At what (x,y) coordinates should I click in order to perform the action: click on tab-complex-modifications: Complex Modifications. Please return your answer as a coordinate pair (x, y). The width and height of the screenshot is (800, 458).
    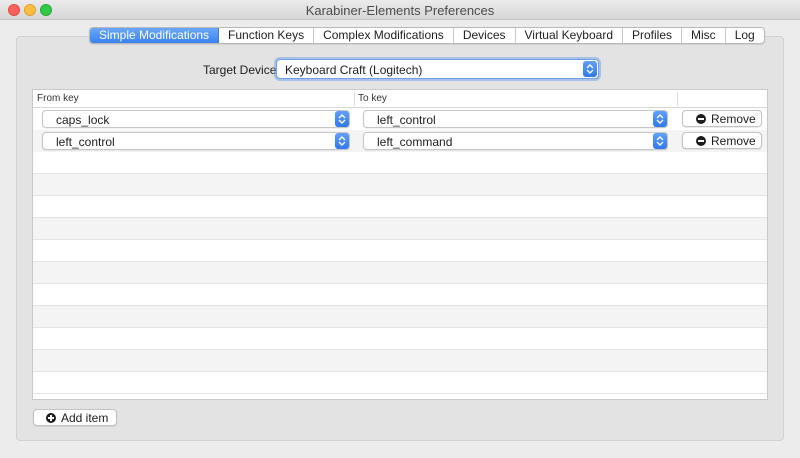
    Looking at the image, I should click on (384, 35).